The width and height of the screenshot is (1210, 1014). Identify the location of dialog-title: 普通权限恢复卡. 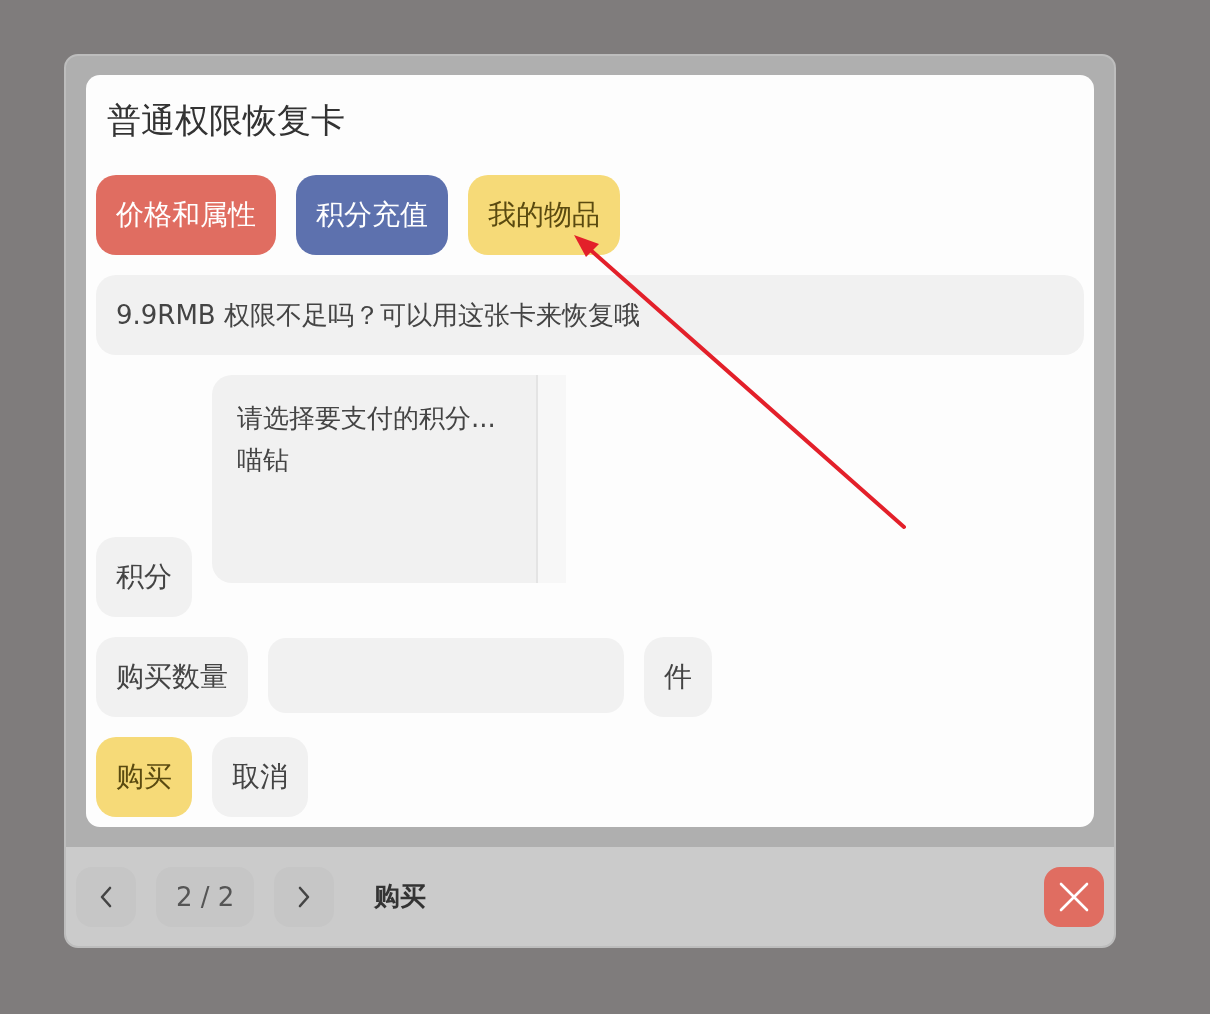
(226, 120).